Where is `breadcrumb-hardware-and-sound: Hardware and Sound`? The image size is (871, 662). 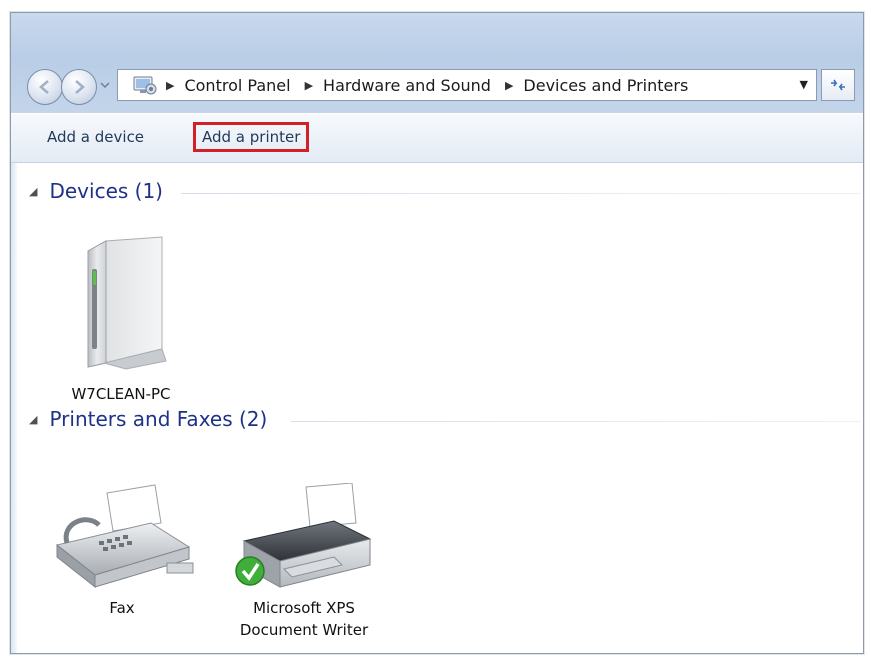 breadcrumb-hardware-and-sound: Hardware and Sound is located at coordinates (407, 85).